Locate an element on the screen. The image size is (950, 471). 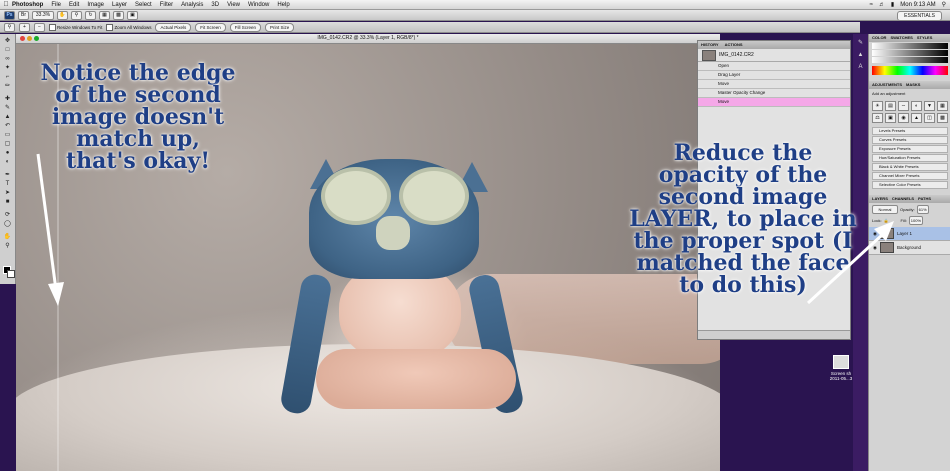
hand-tool-icon: ✋ is located at coordinates (62, 15).